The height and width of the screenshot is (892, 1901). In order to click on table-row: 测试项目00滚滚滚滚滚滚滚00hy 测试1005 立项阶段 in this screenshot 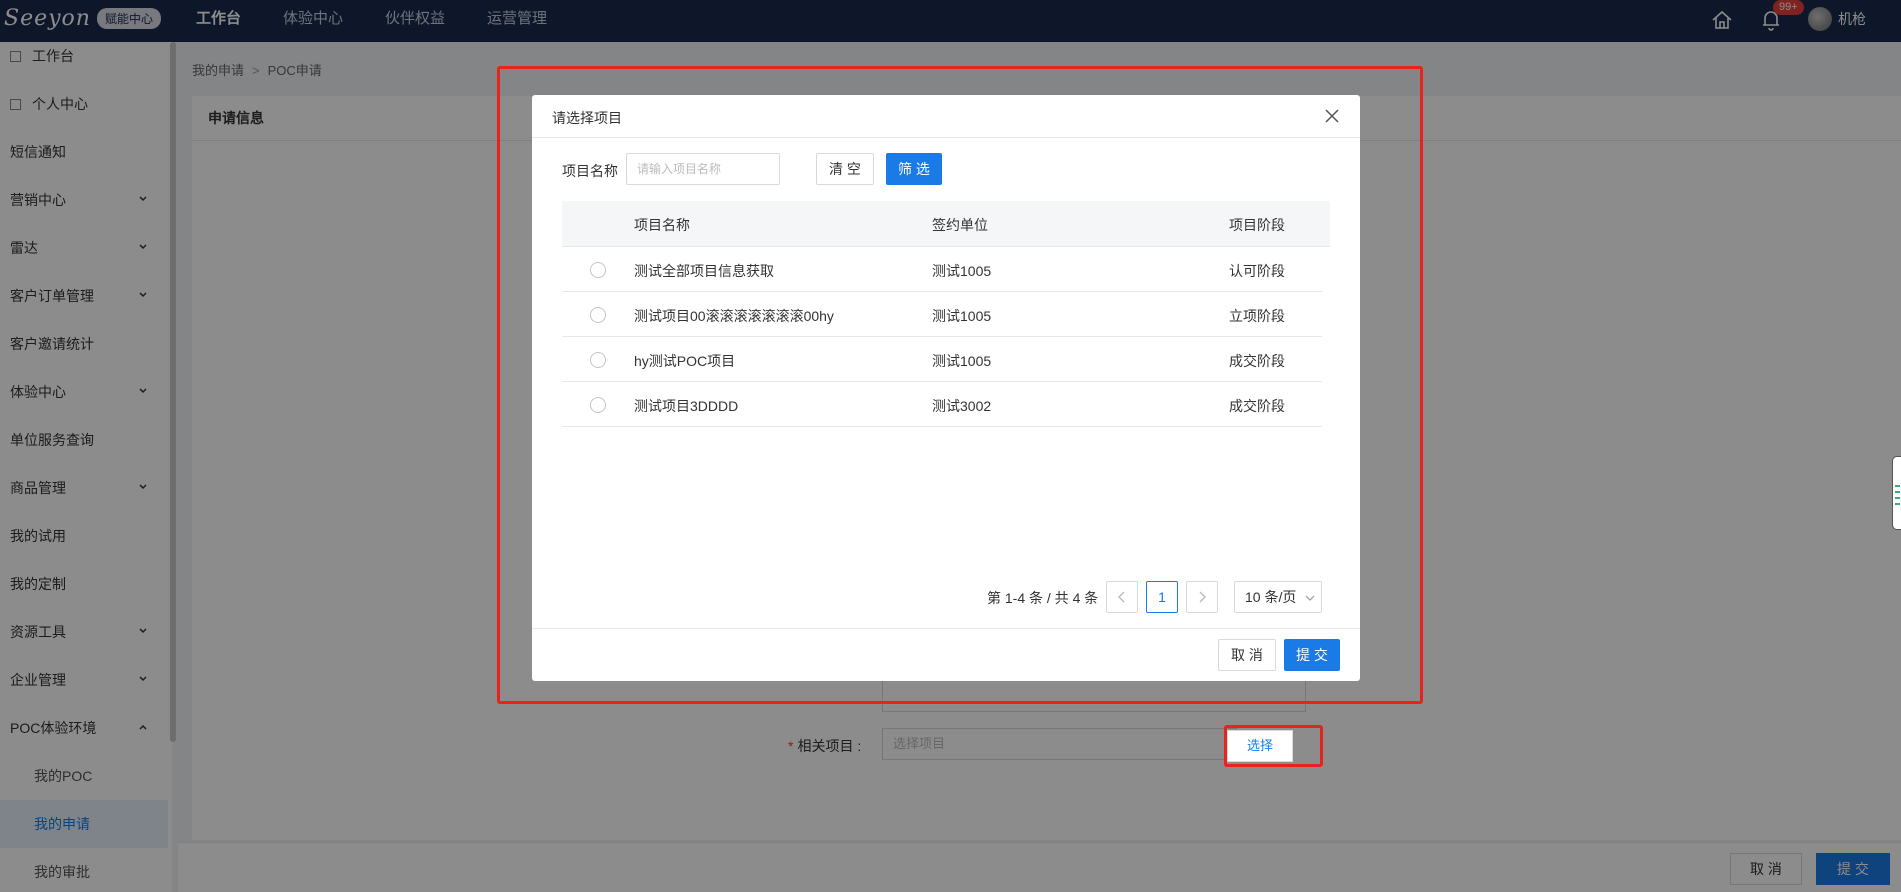, I will do `click(942, 314)`.